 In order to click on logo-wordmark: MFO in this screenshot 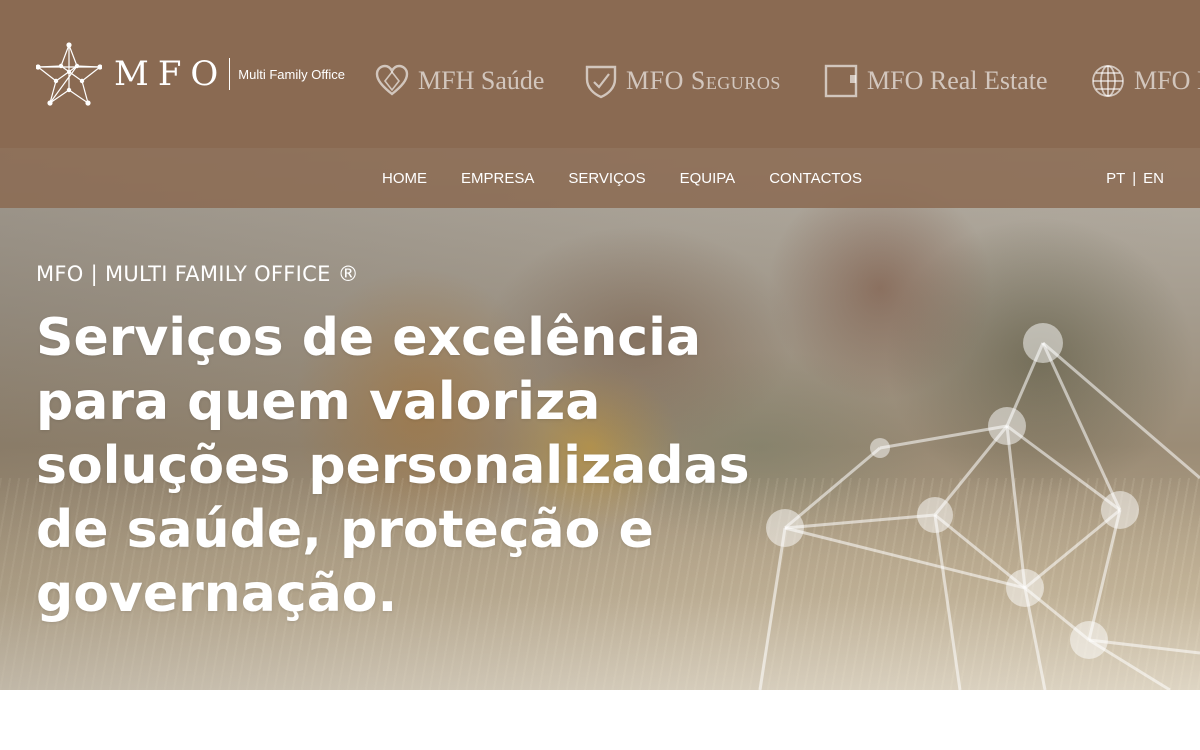, I will do `click(171, 74)`.